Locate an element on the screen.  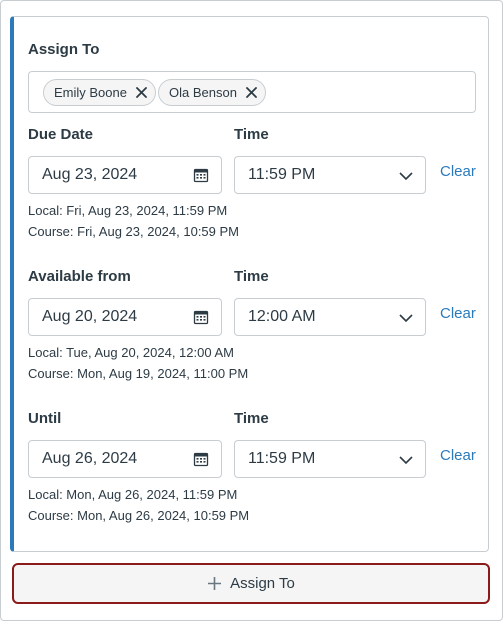
until-date-input: Aug 26, 2024 is located at coordinates (125, 459).